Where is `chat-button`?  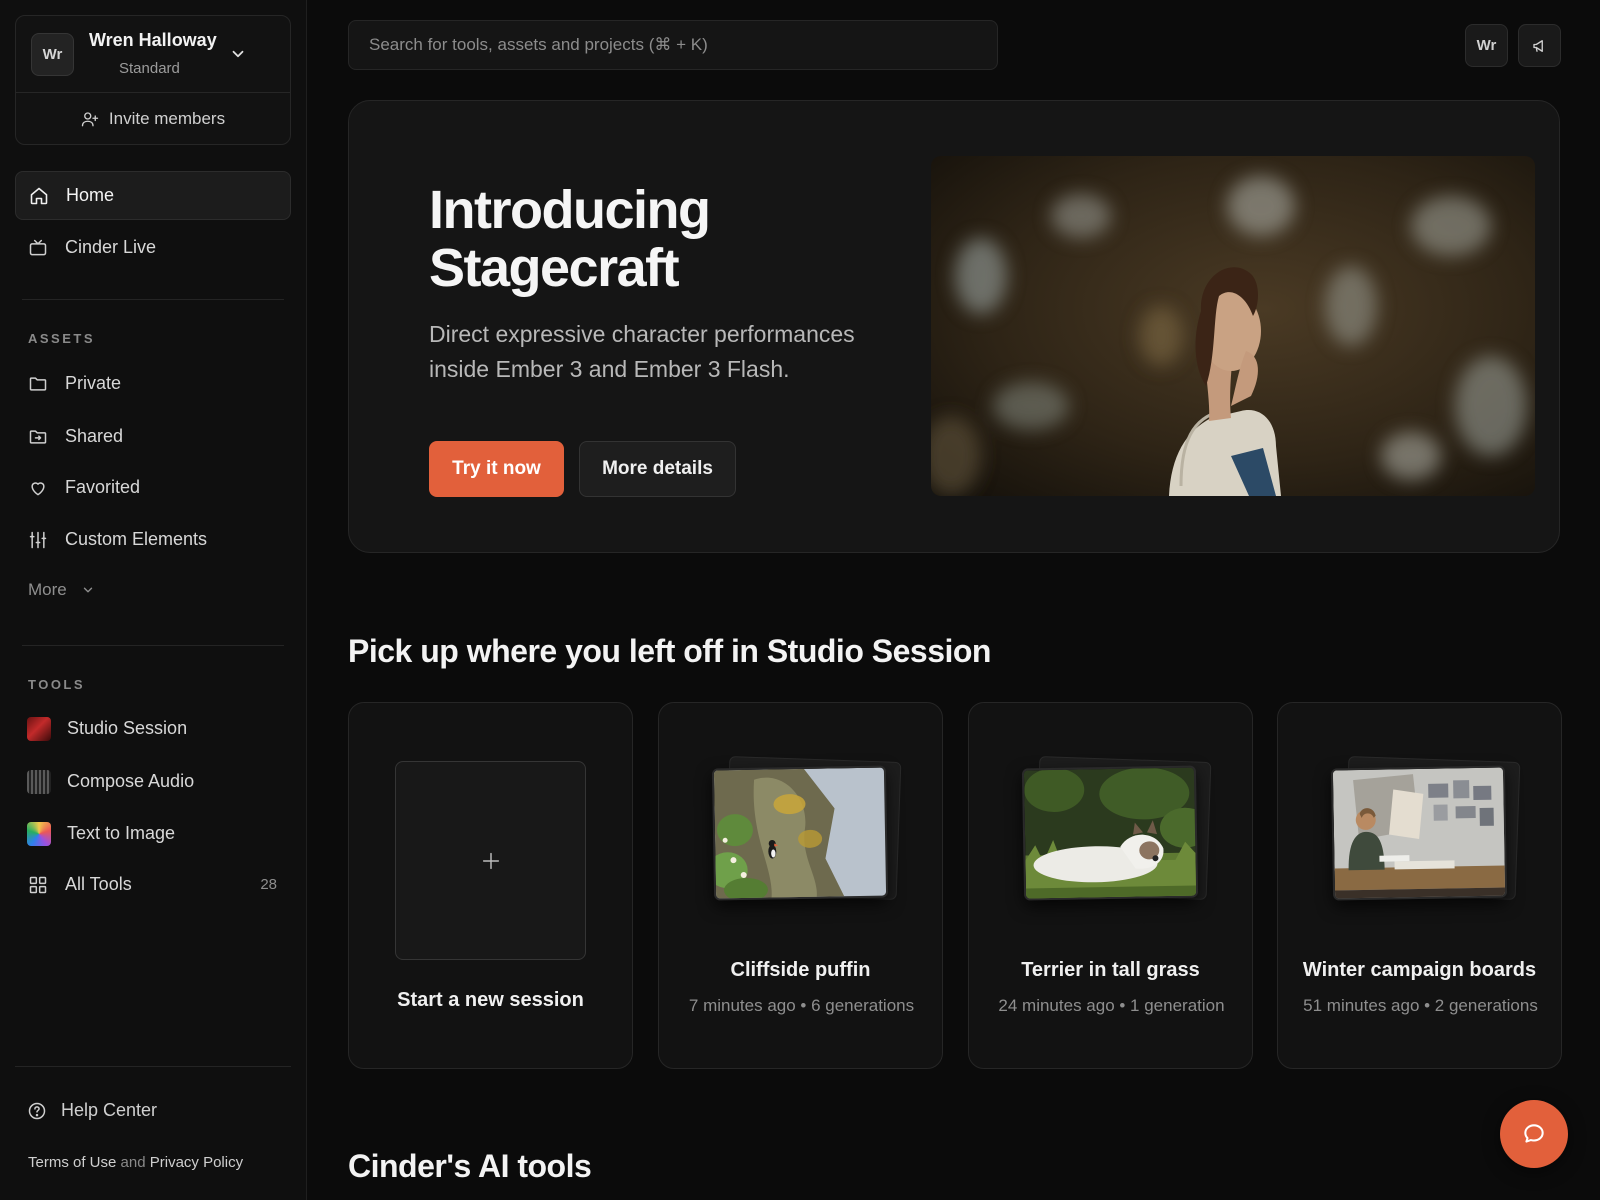
chat-button is located at coordinates (1534, 1134).